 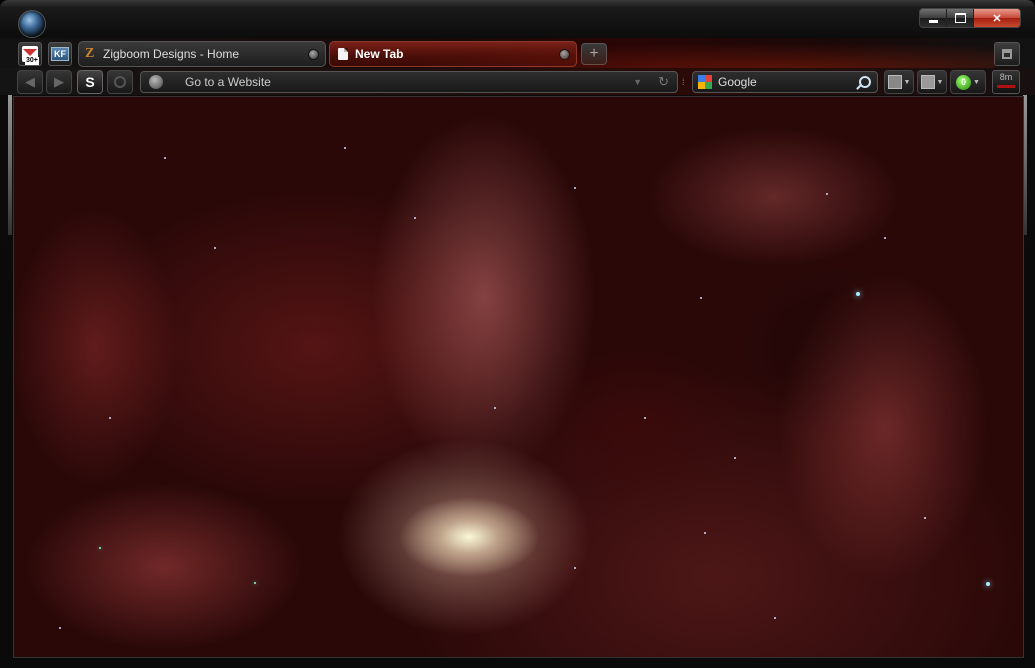 I want to click on close-button: ✕, so click(x=997, y=18).